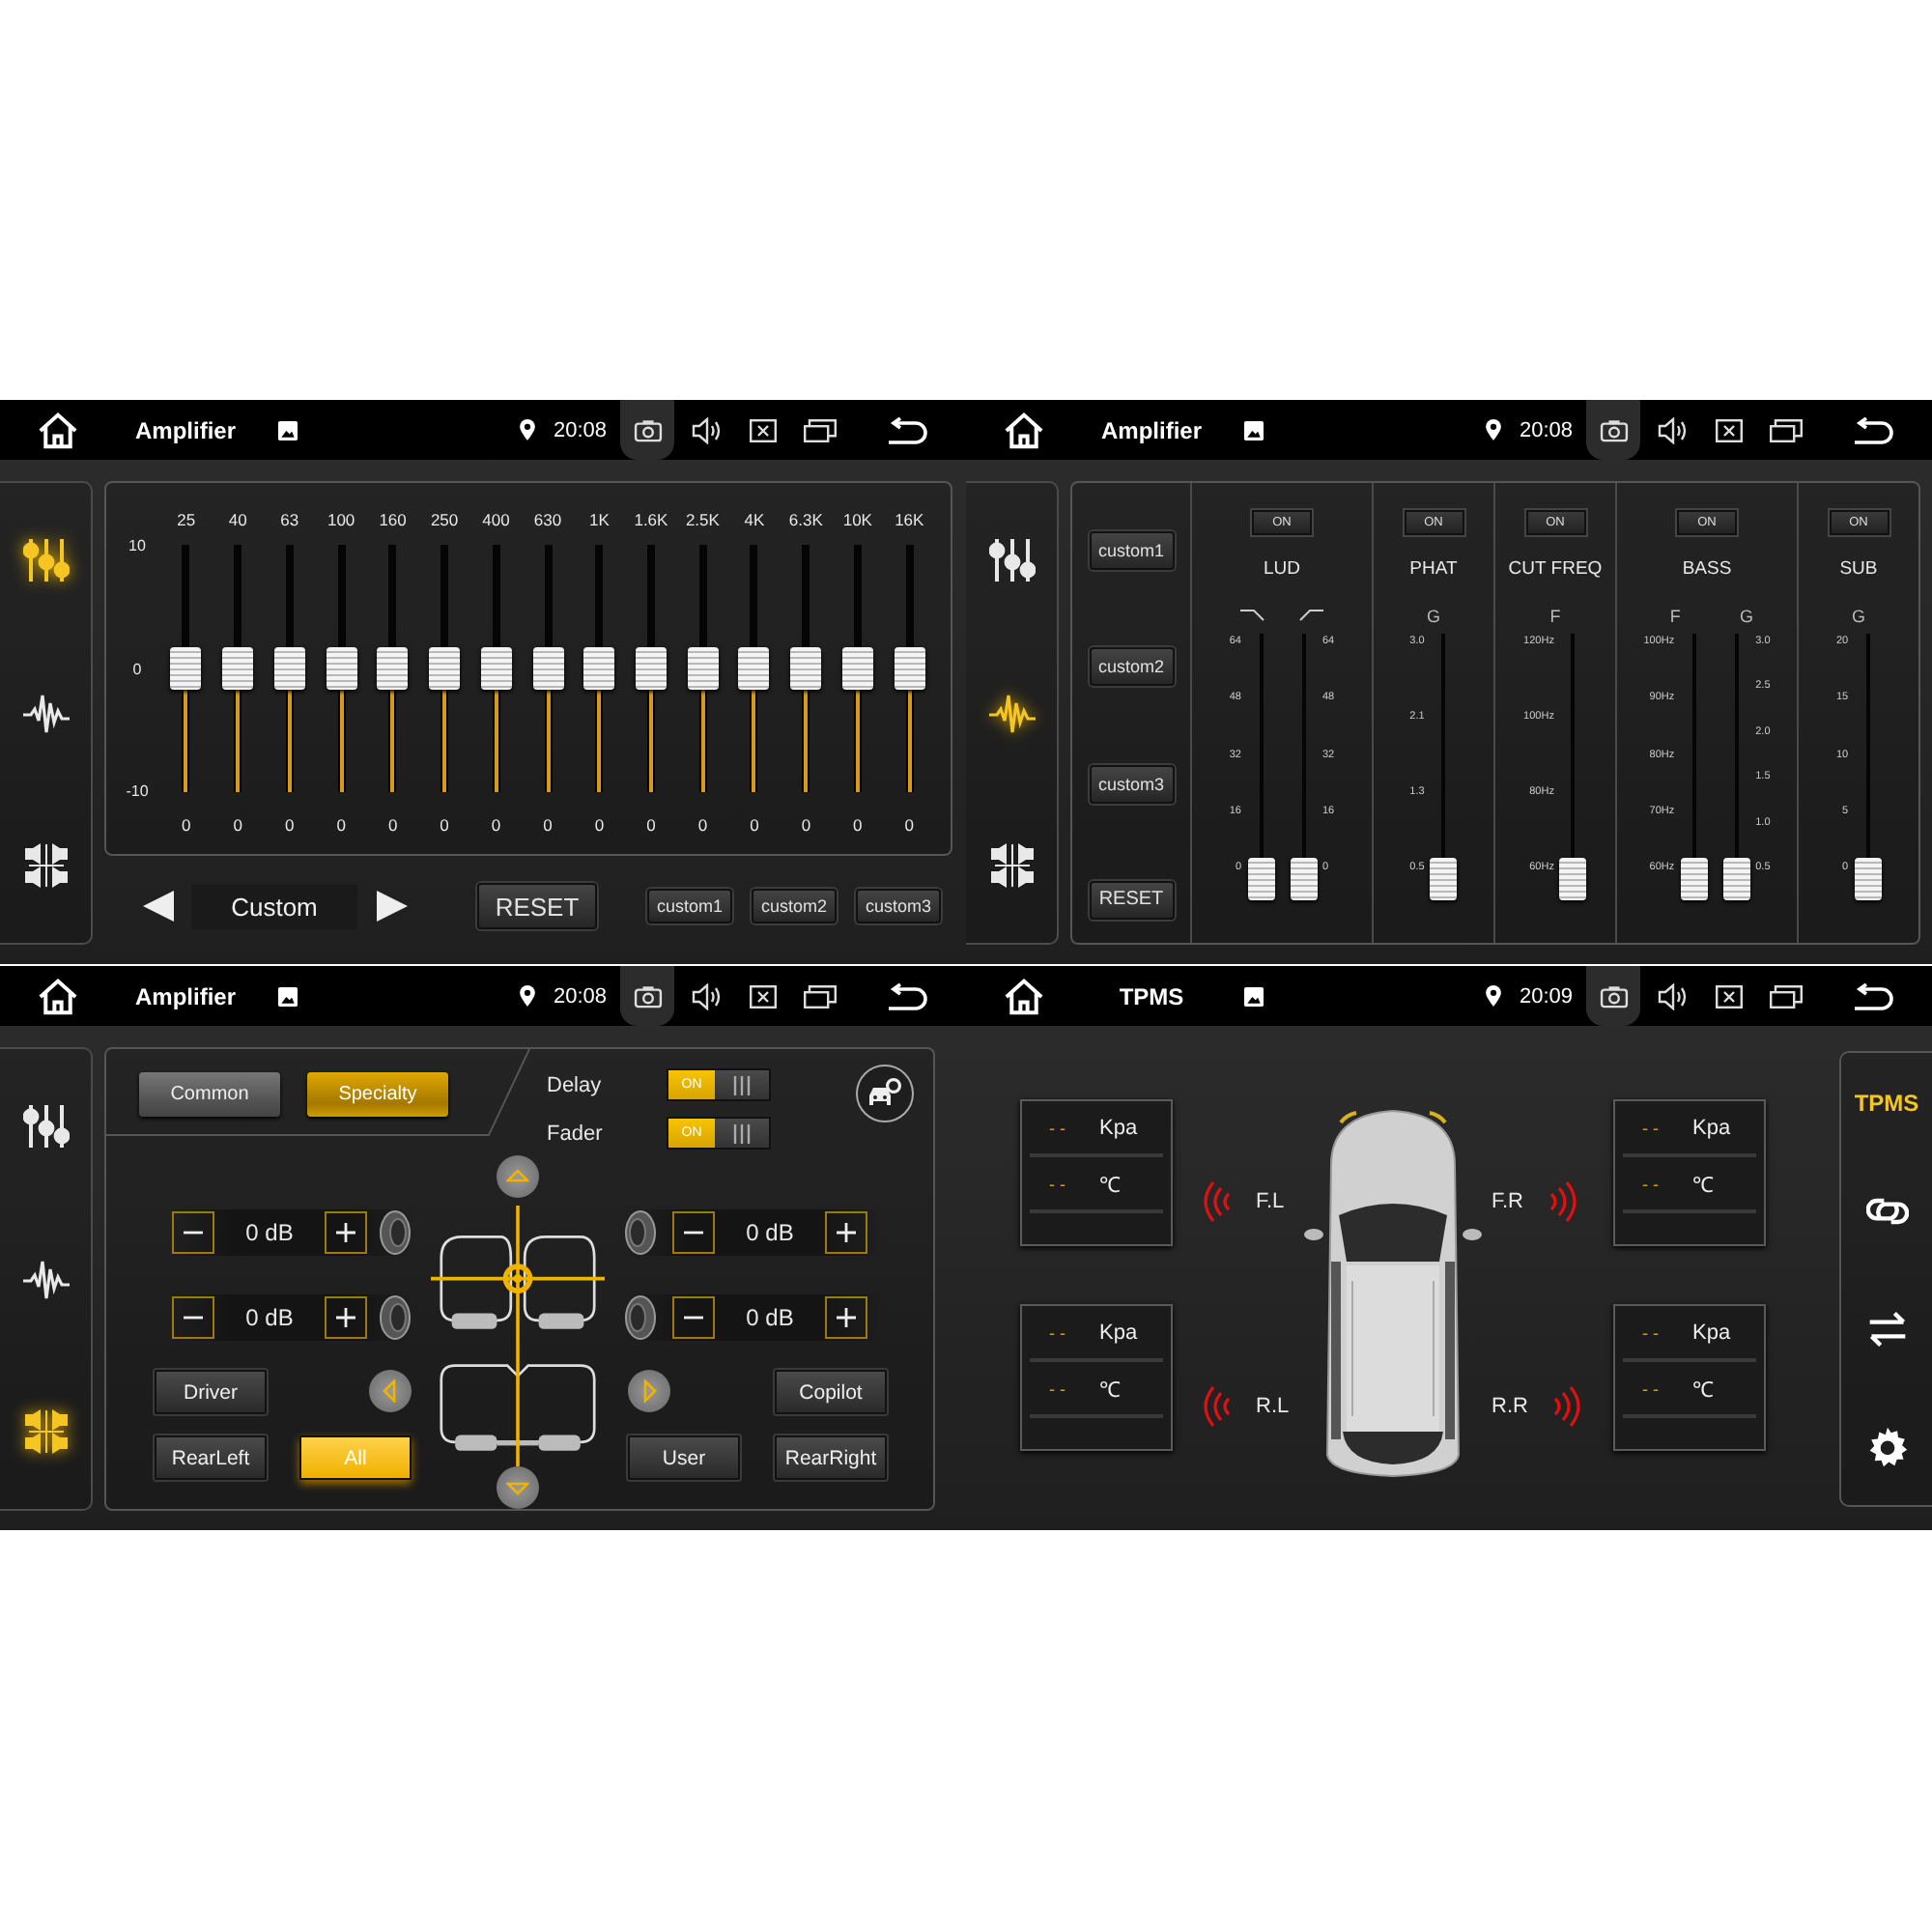 The height and width of the screenshot is (1932, 1932). I want to click on scale-label: 10, so click(137, 545).